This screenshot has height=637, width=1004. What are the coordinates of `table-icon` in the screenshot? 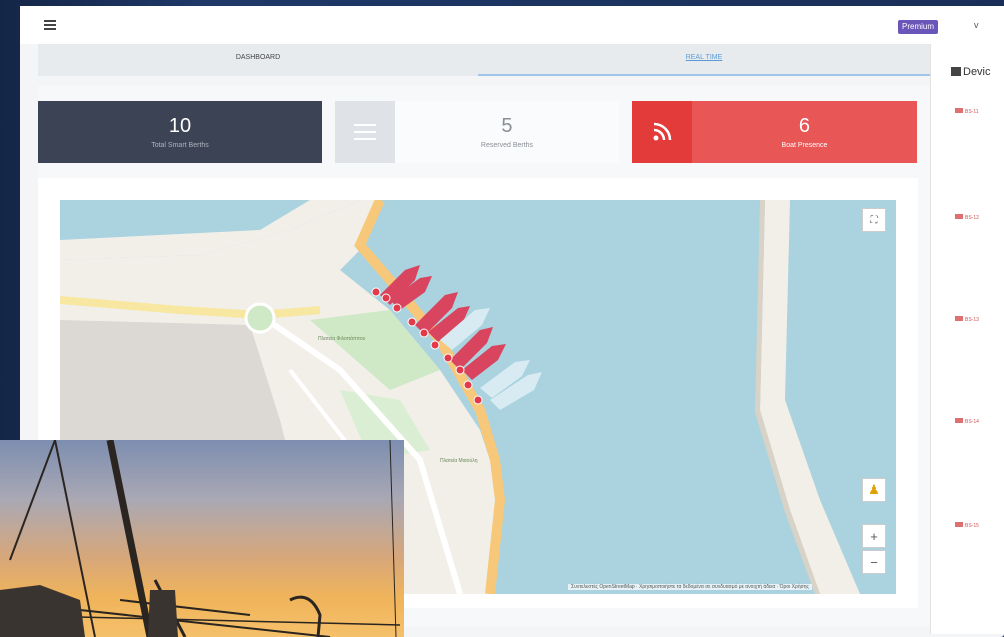 It's located at (956, 71).